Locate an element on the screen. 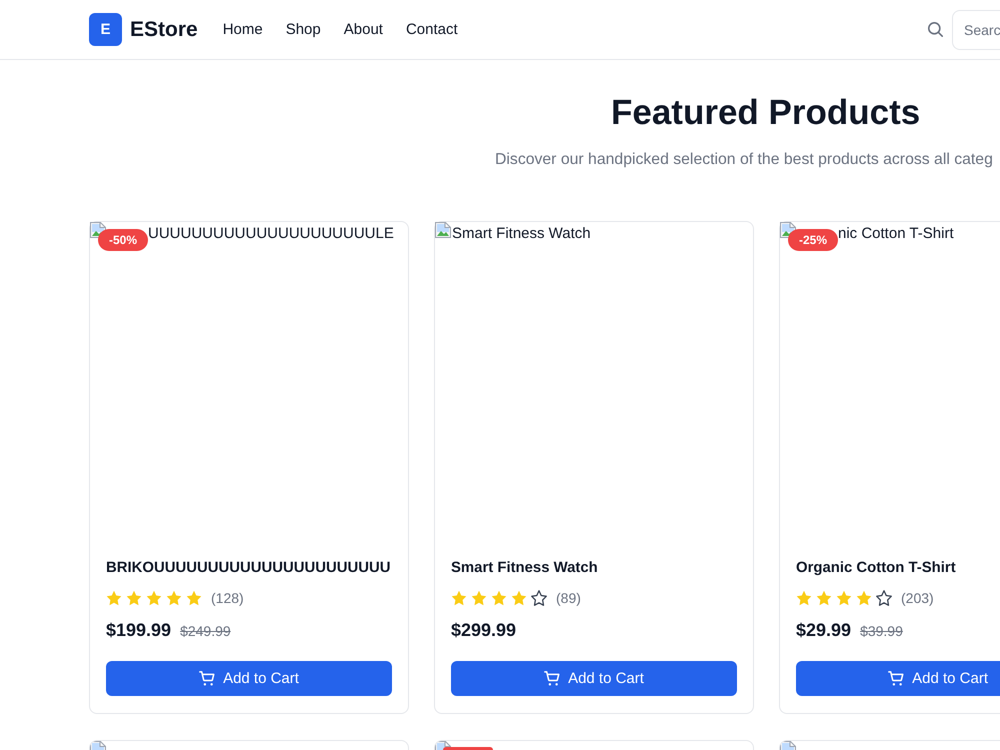  image-alt-text: Smart Fitness Watch is located at coordinates (521, 234).